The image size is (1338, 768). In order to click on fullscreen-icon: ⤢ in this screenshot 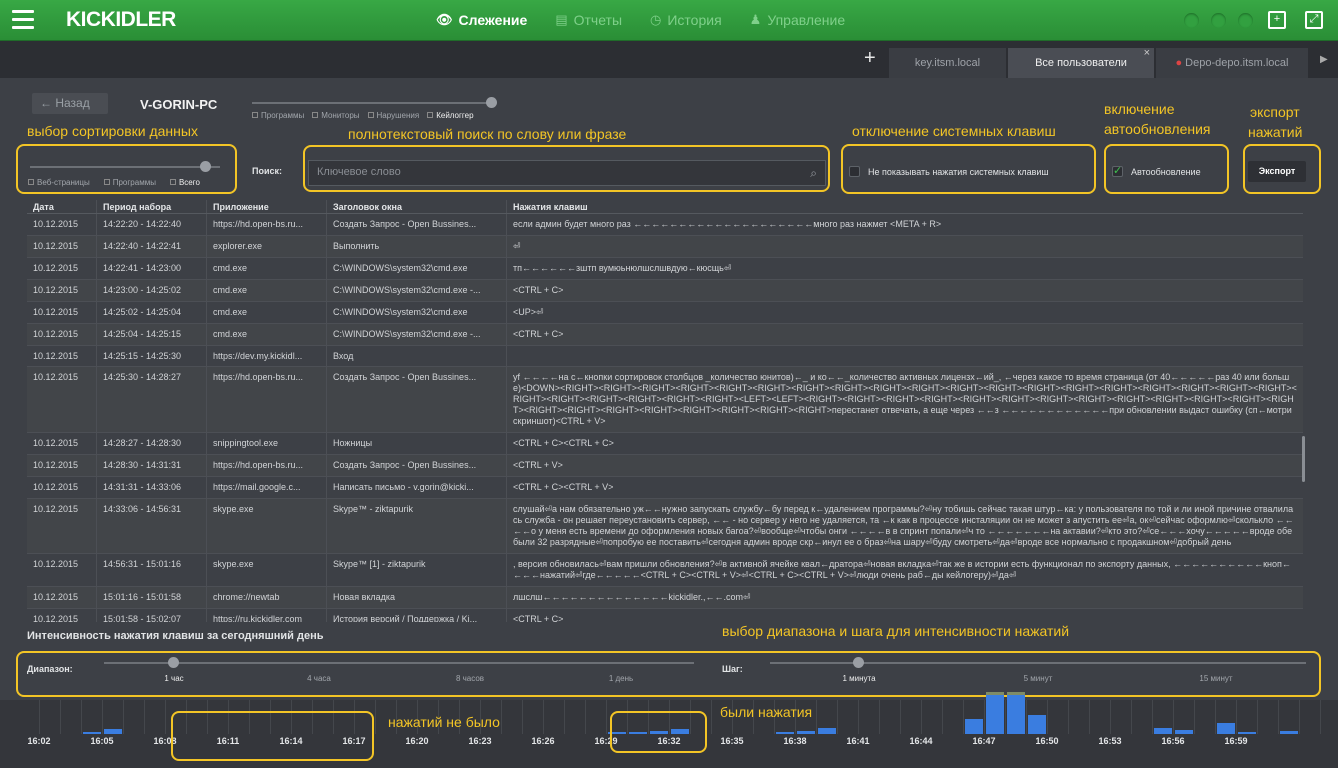, I will do `click(1314, 20)`.